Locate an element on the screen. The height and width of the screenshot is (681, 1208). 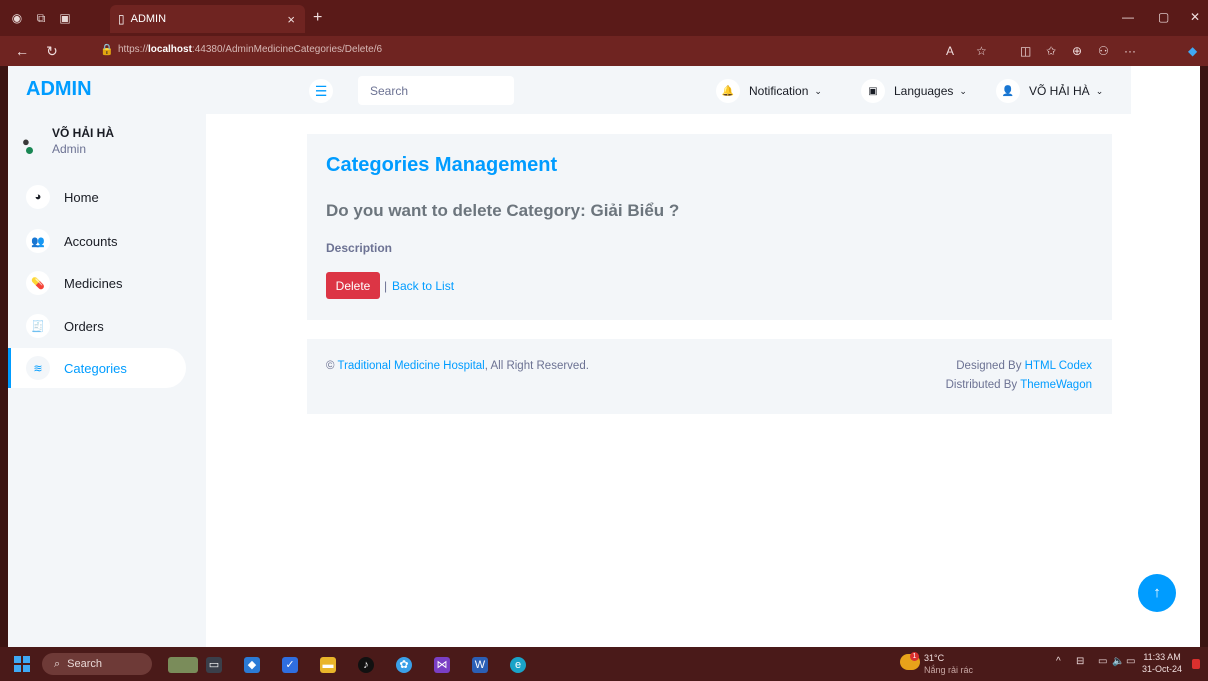
minimize-icon: — is located at coordinates (1128, 17).